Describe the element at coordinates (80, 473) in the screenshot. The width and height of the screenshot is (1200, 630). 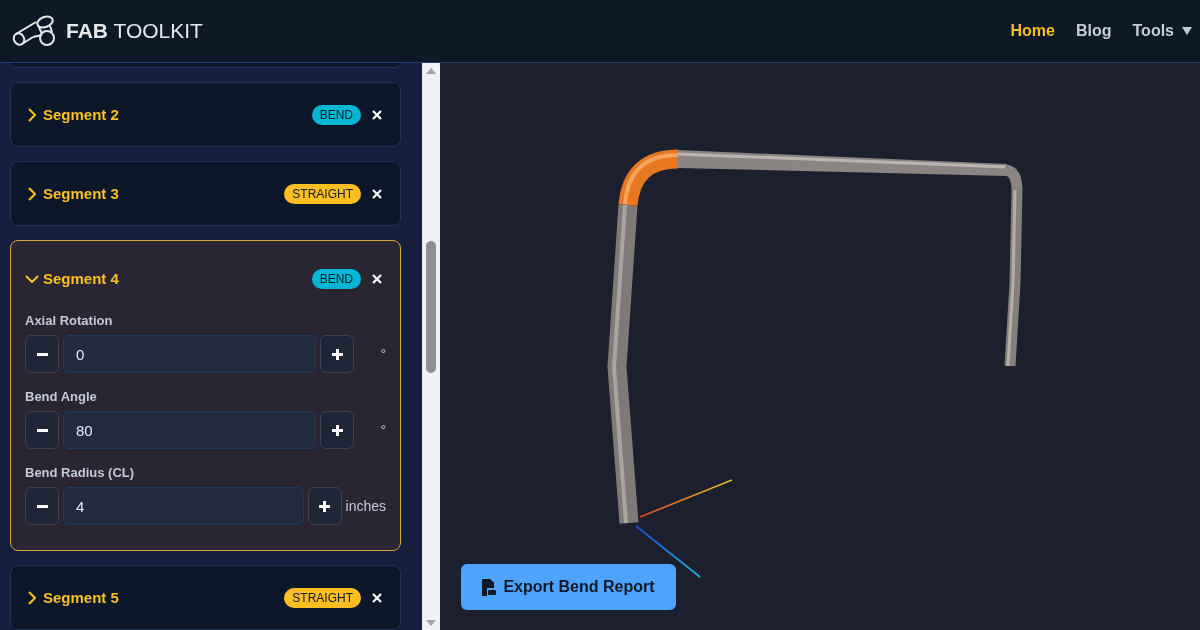
I see `field-label: Bend Radius (CL)` at that location.